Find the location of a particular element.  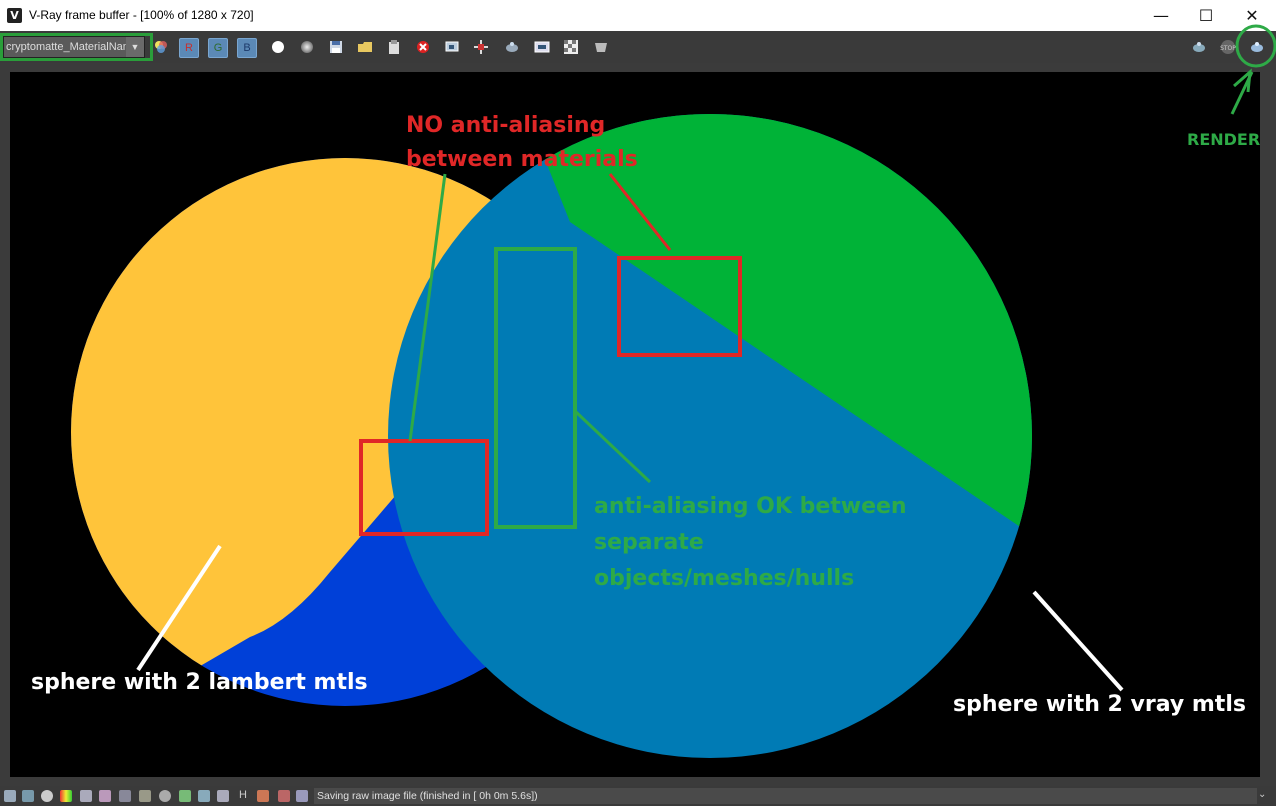

sidebar-toggle-icon is located at coordinates (10, 796).